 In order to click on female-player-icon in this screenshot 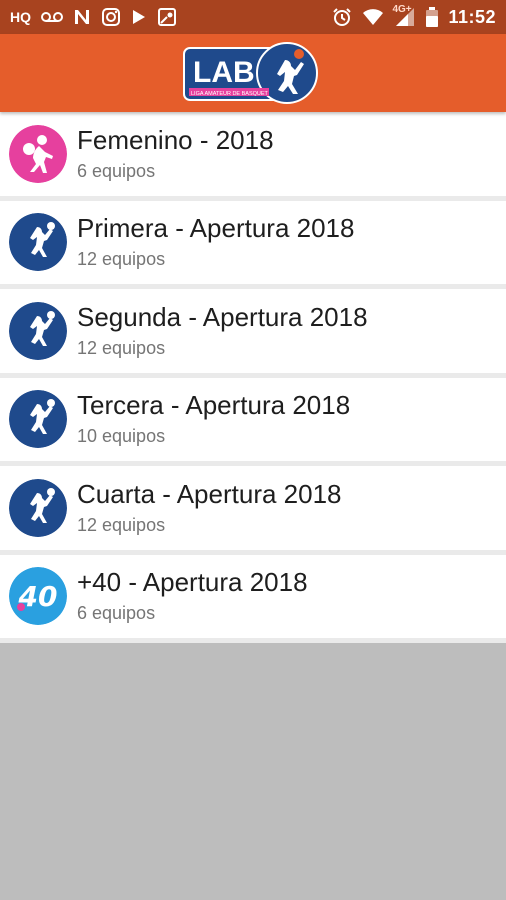, I will do `click(38, 153)`.